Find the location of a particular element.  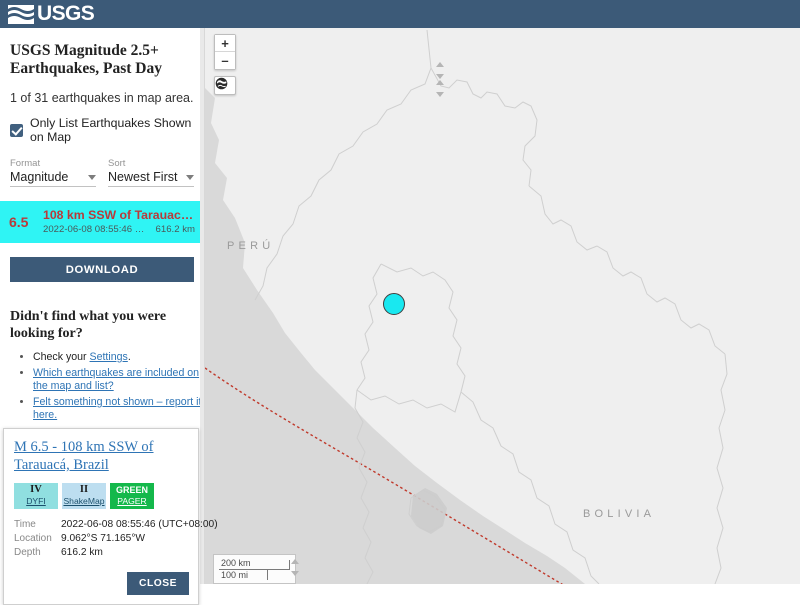

dyfi-badge: IV DYFI is located at coordinates (36, 496).